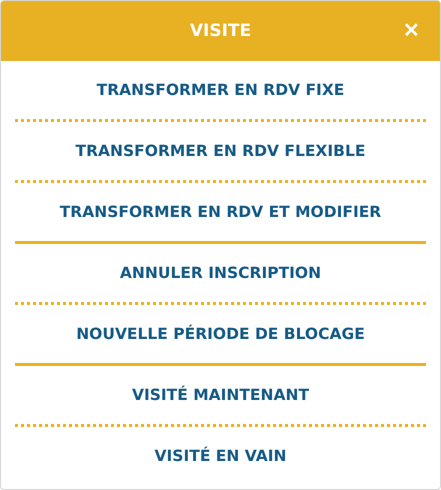 The height and width of the screenshot is (490, 441). I want to click on menu-item: VISITÉ MAINTENANT, so click(221, 395).